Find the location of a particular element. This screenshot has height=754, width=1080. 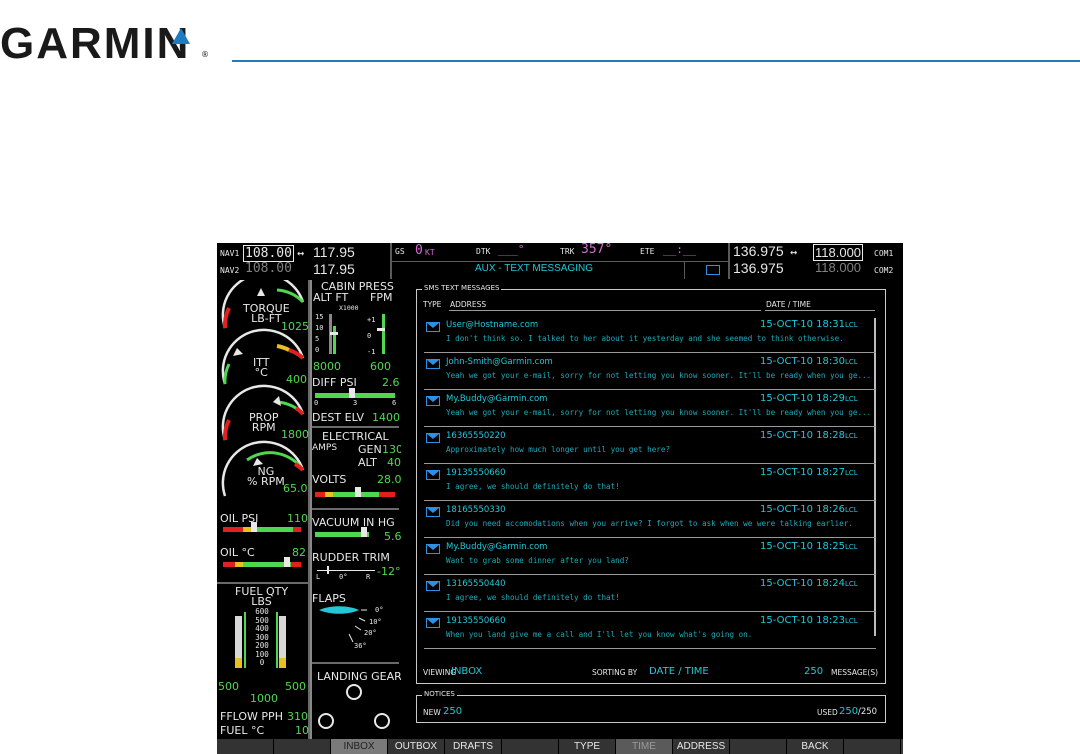

message-time: 15-OCT-10 18:26LCL is located at coordinates (809, 509).